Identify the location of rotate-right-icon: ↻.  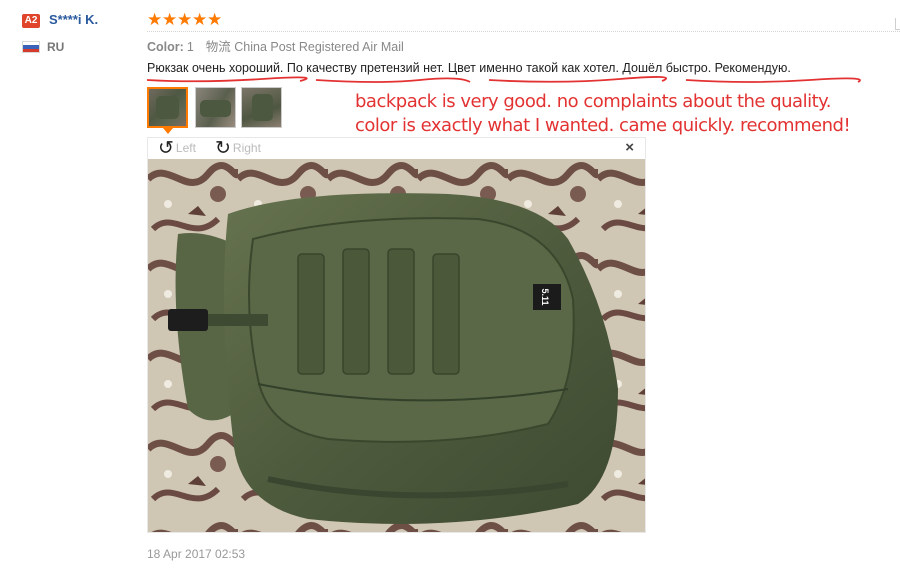
(223, 149).